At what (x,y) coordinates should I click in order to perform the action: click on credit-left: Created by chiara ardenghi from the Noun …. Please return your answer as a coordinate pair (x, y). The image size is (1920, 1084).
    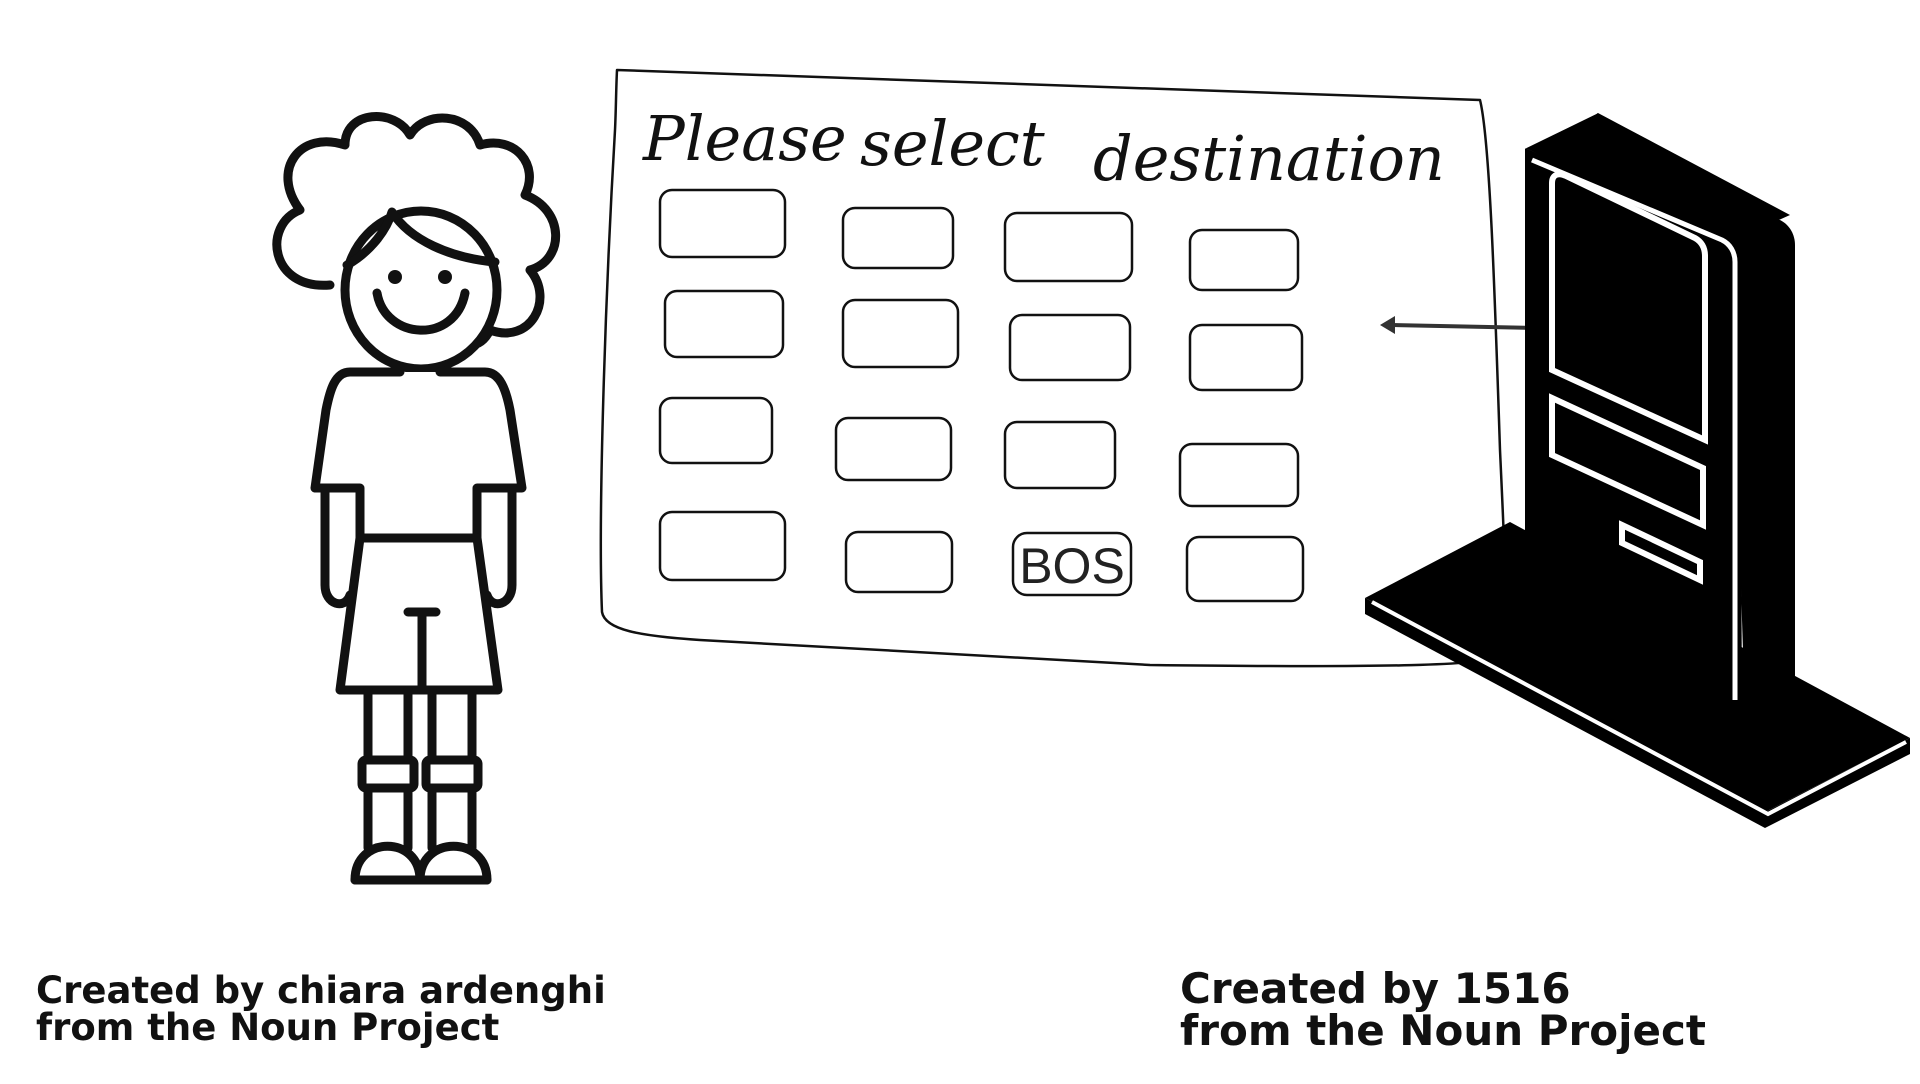
    Looking at the image, I should click on (321, 1009).